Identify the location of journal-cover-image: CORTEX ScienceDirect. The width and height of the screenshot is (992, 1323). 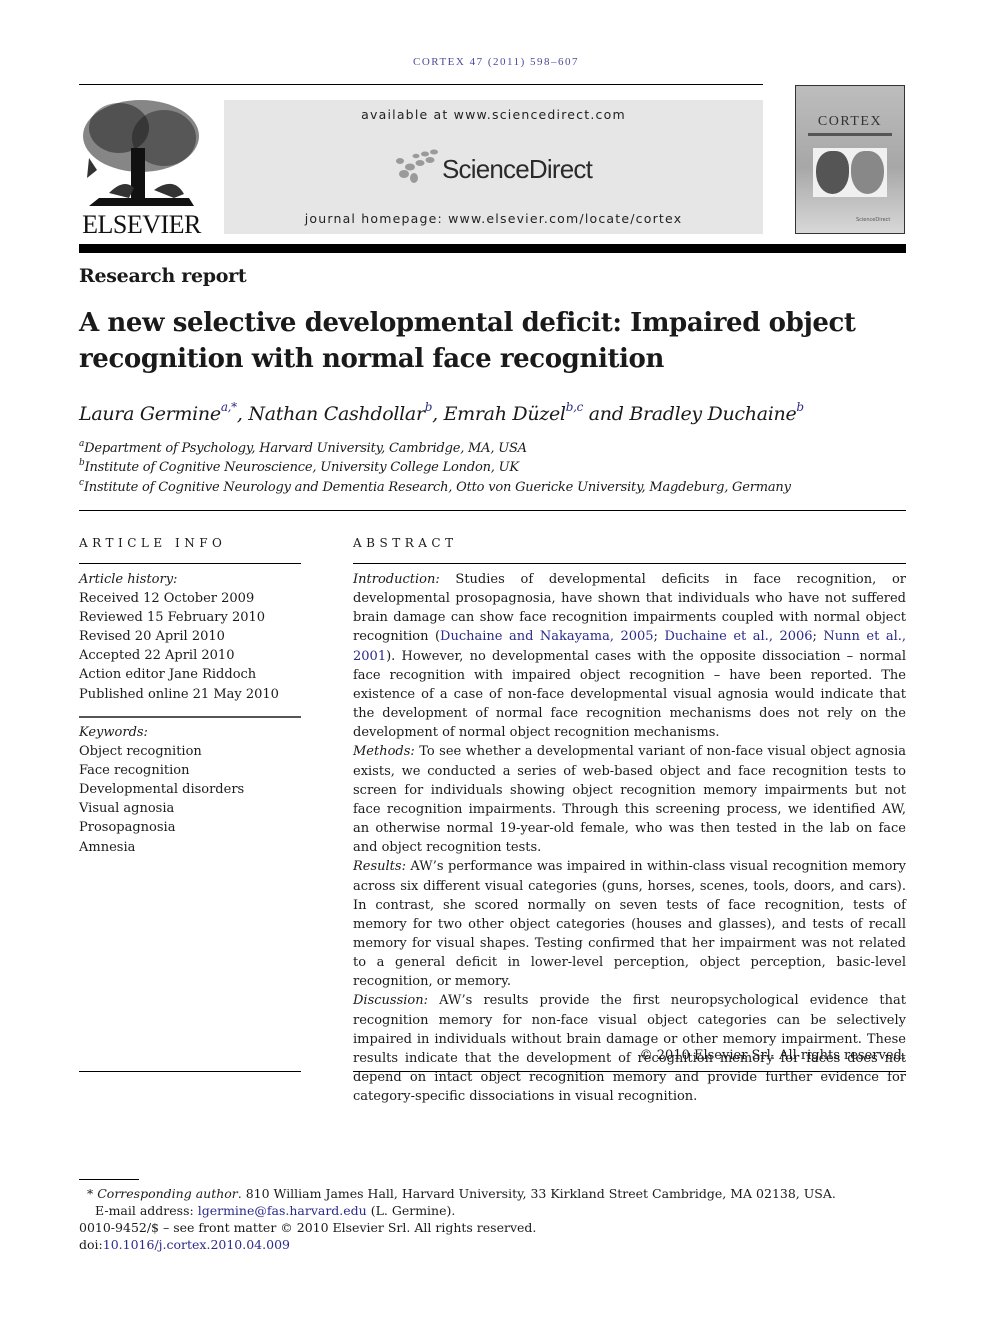
(850, 159).